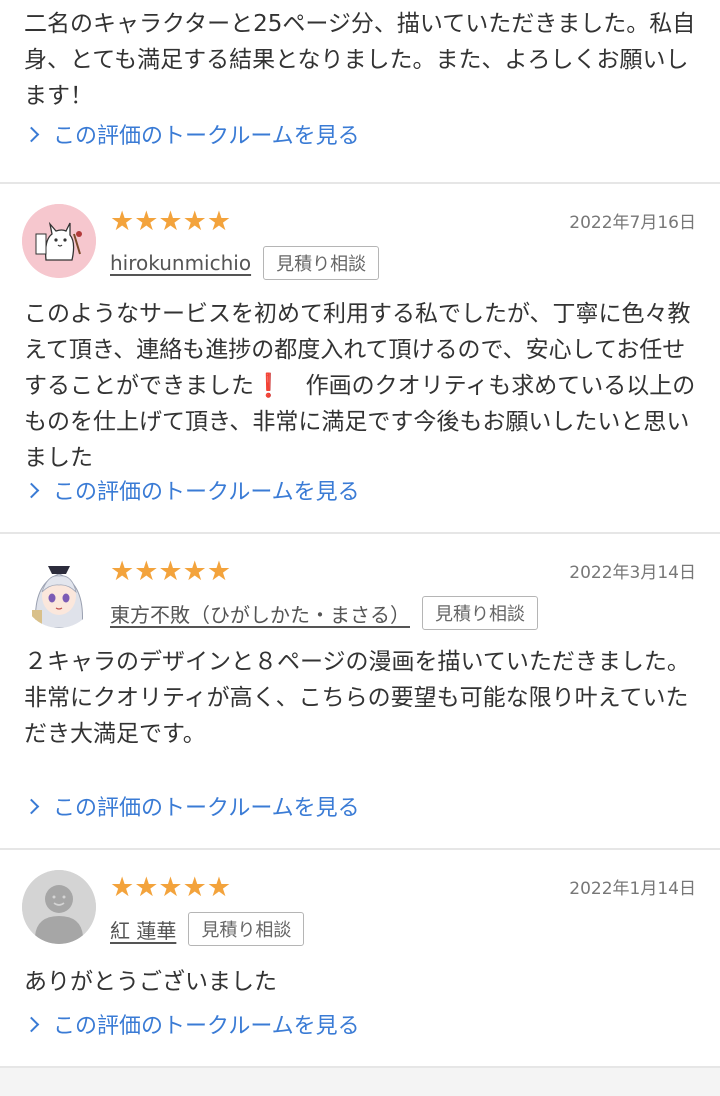  I want to click on user-row: 東方不敗（ひがしかた・まさる） 見積り相談, so click(324, 613).